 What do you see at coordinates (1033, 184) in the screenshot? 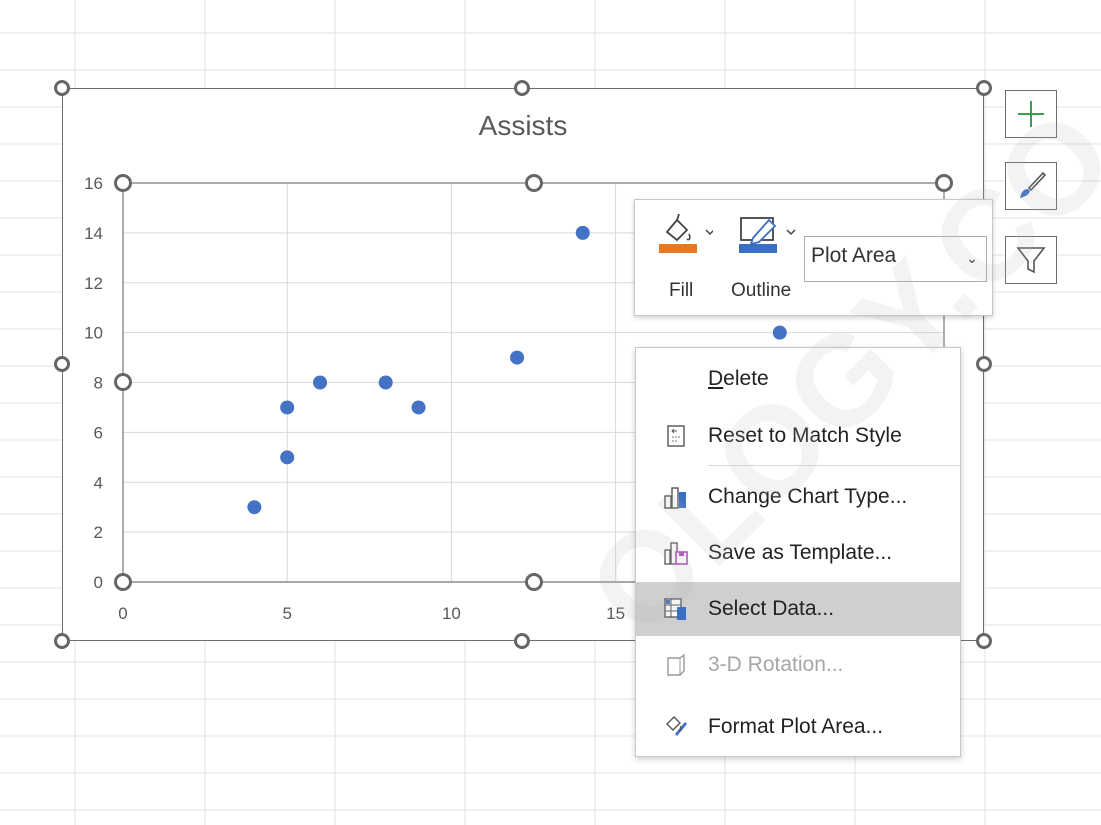
I see `chart-styles-brush-icon` at bounding box center [1033, 184].